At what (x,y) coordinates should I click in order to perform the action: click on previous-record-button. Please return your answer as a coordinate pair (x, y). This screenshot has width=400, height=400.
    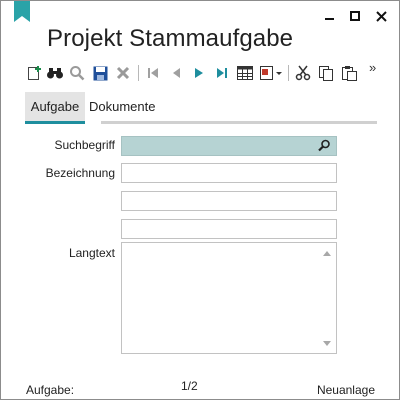
    Looking at the image, I should click on (176, 73).